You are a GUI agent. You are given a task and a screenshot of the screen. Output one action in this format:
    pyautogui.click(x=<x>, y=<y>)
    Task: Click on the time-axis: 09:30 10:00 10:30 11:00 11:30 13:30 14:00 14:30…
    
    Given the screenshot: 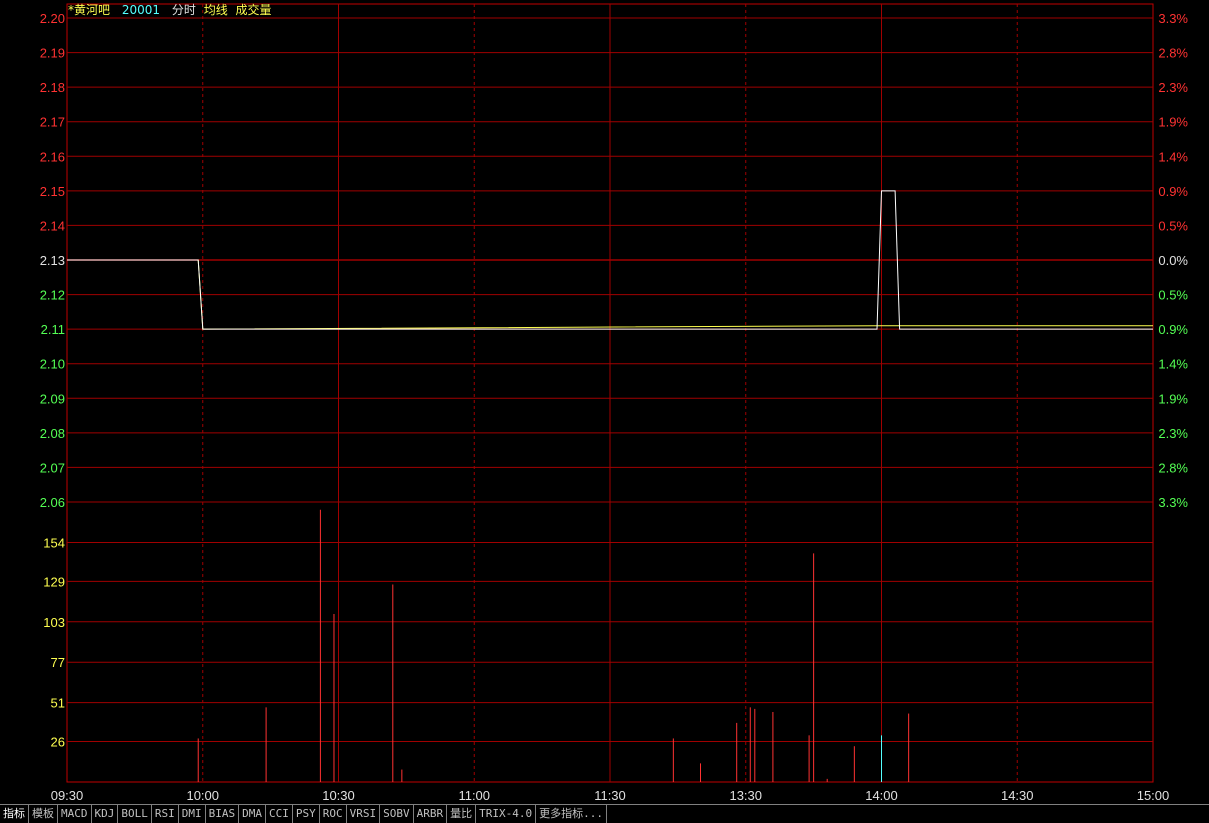 What is the action you would take?
    pyautogui.click(x=610, y=795)
    